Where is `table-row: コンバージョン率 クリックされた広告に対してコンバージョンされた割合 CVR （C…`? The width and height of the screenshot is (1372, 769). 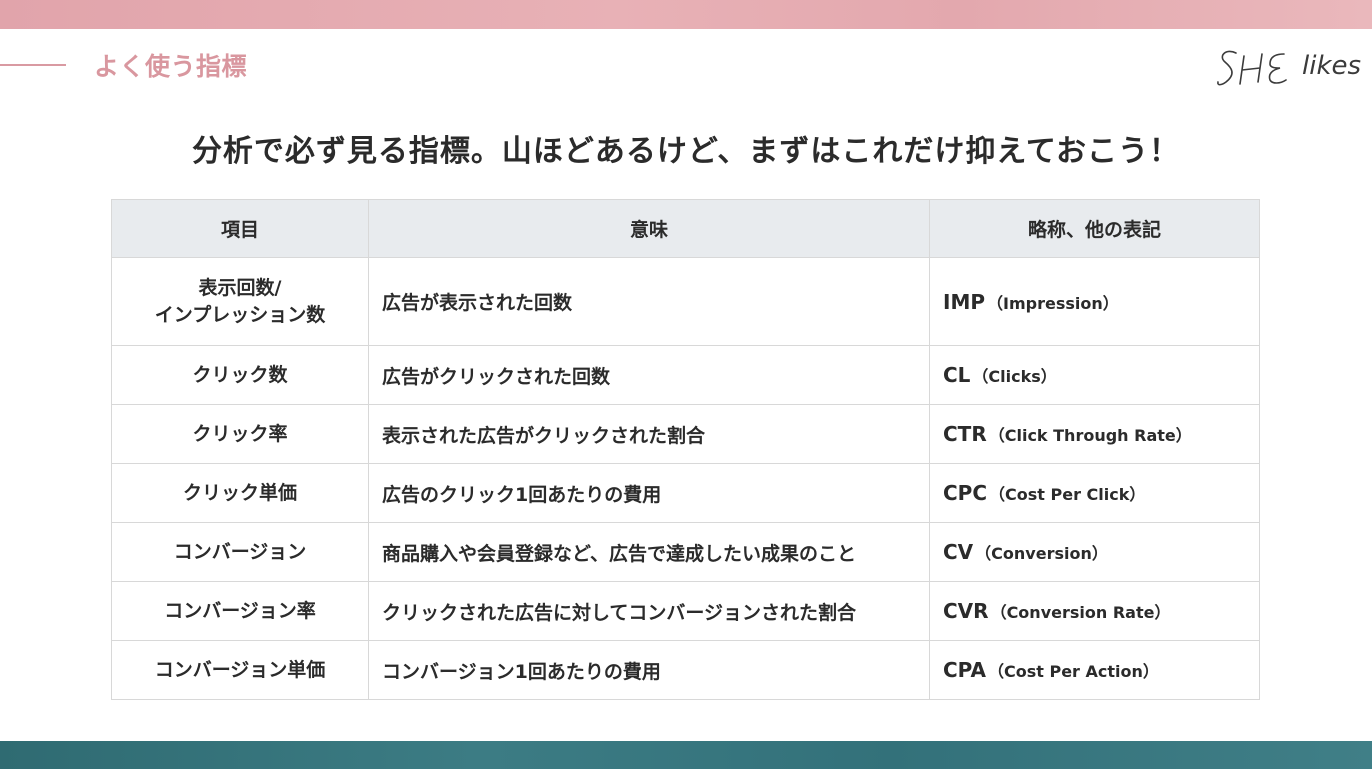
table-row: コンバージョン率 クリックされた広告に対してコンバージョンされた割合 CVR （C… is located at coordinates (685, 611).